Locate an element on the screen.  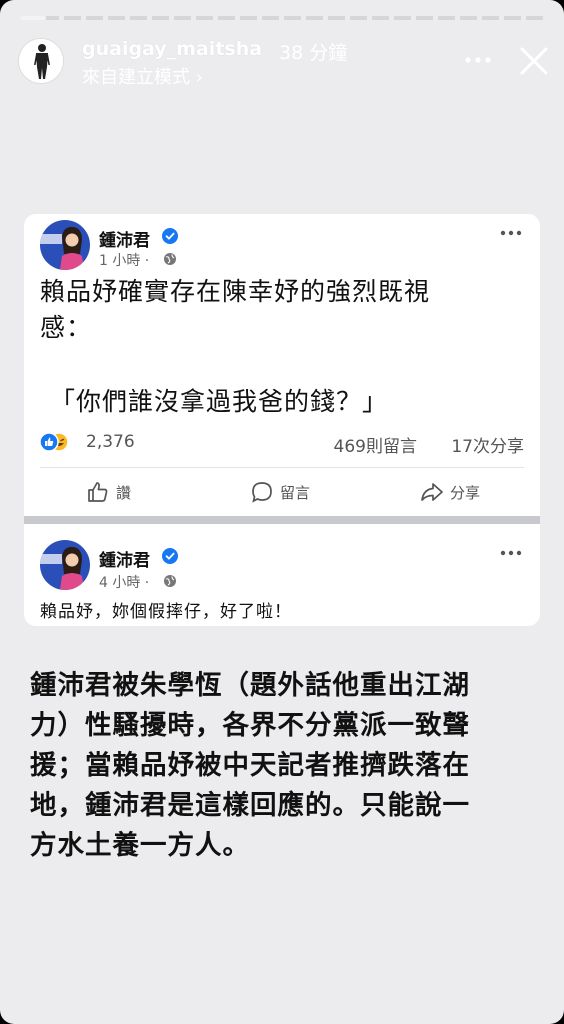
divider is located at coordinates (282, 467).